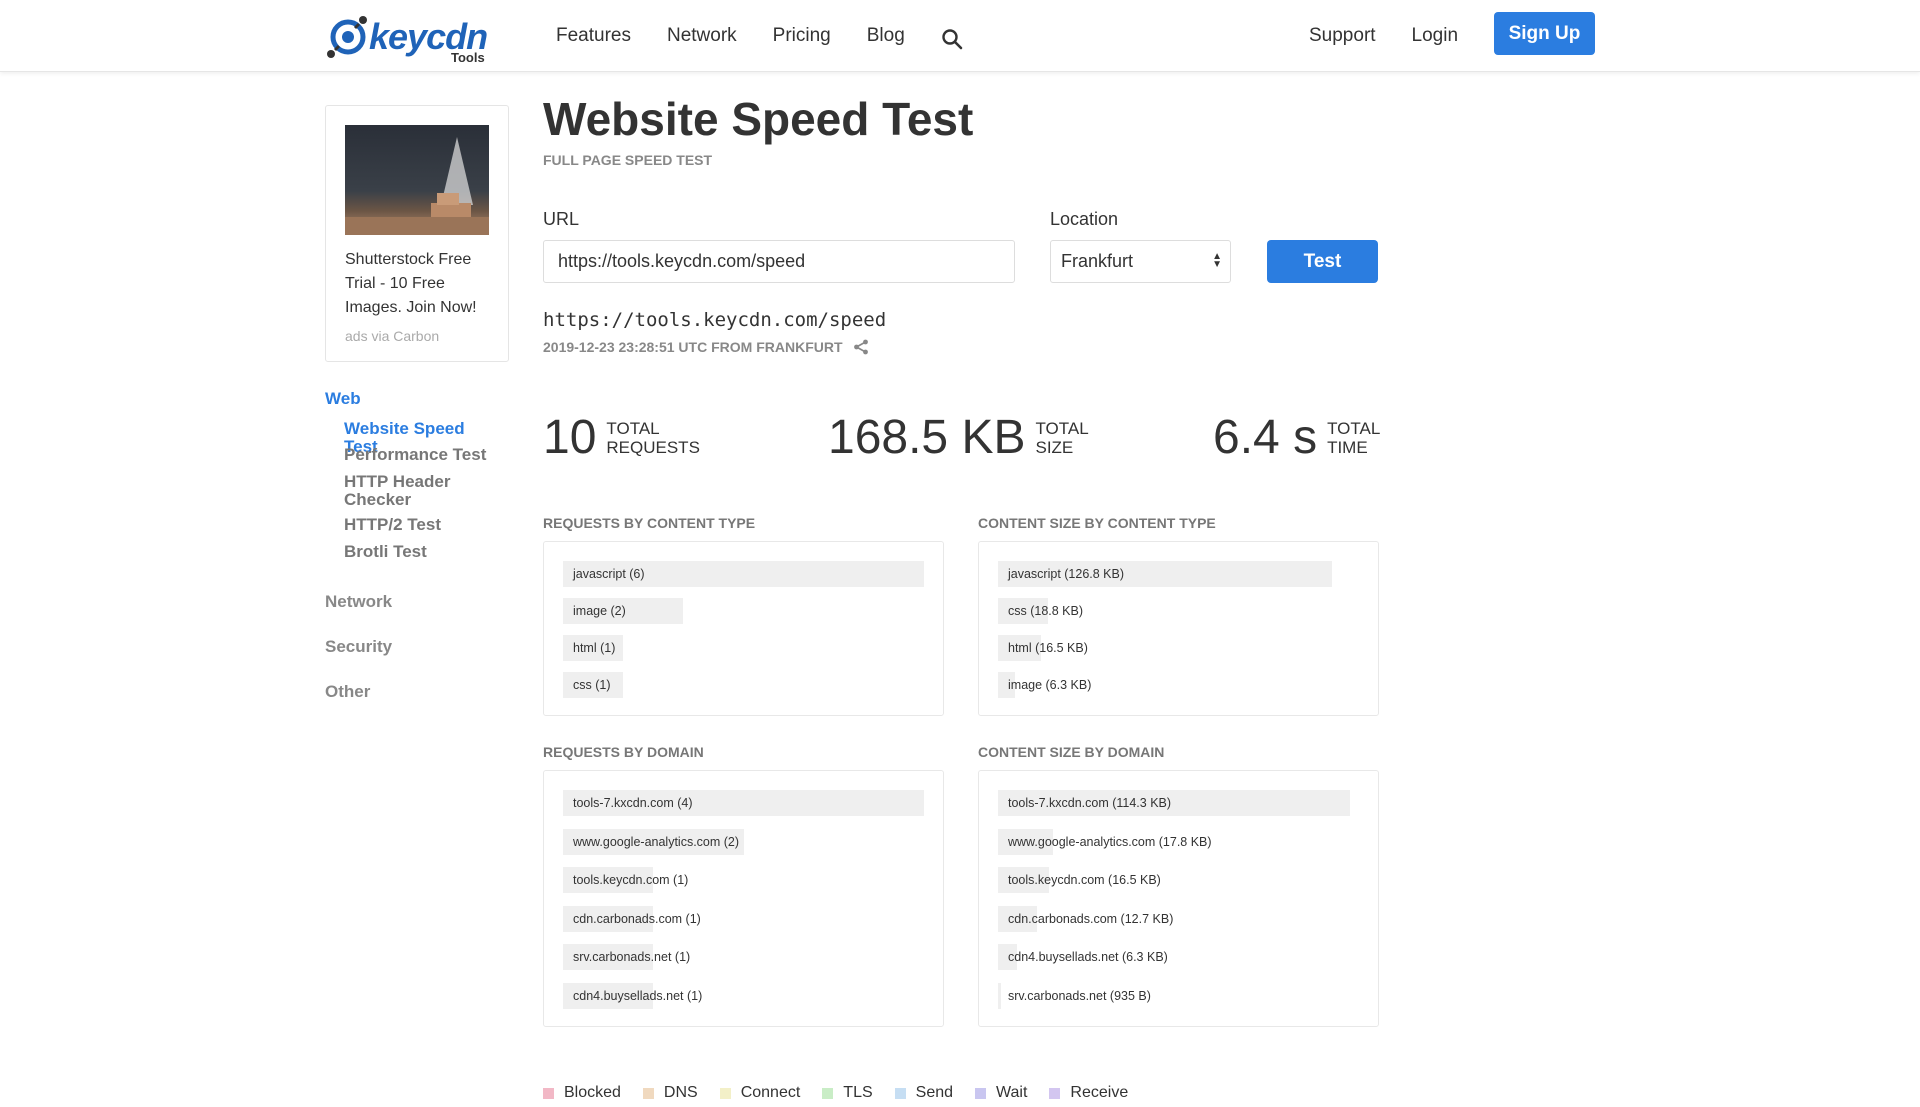 The height and width of the screenshot is (1107, 1920). I want to click on size-domain-label: cdn.carbonads.com (12.7 KB), so click(1091, 918).